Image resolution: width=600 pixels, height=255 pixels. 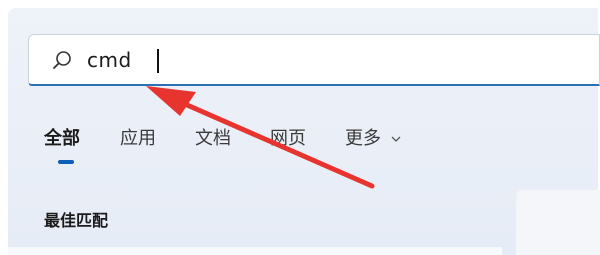 I want to click on tab-all: 全部, so click(x=62, y=137).